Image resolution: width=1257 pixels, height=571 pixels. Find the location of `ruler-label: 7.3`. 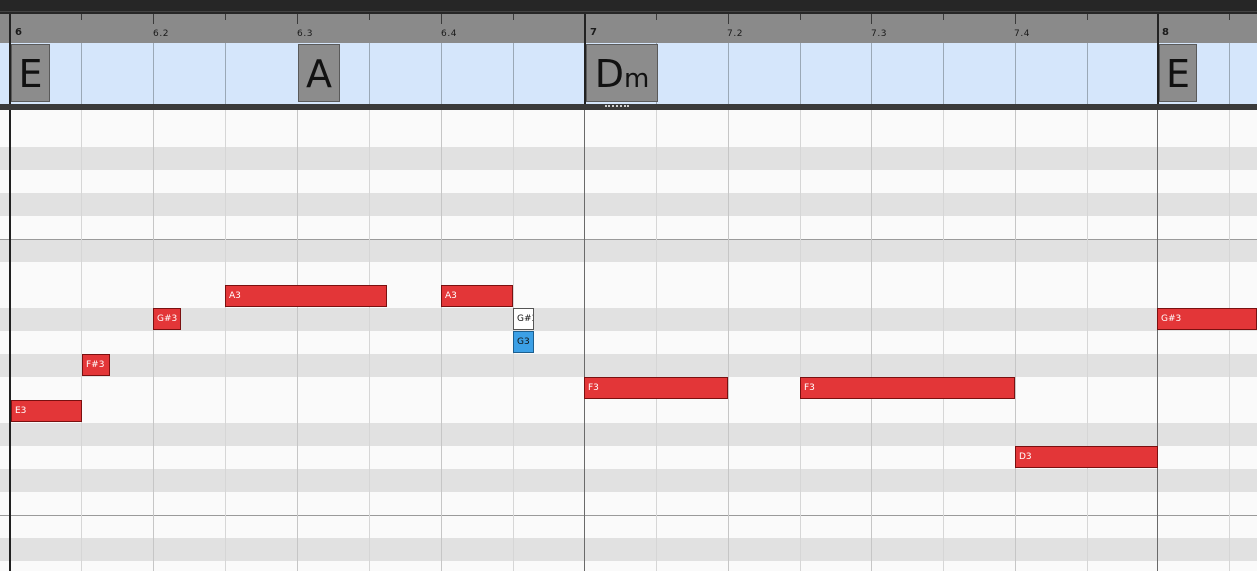

ruler-label: 7.3 is located at coordinates (879, 34).